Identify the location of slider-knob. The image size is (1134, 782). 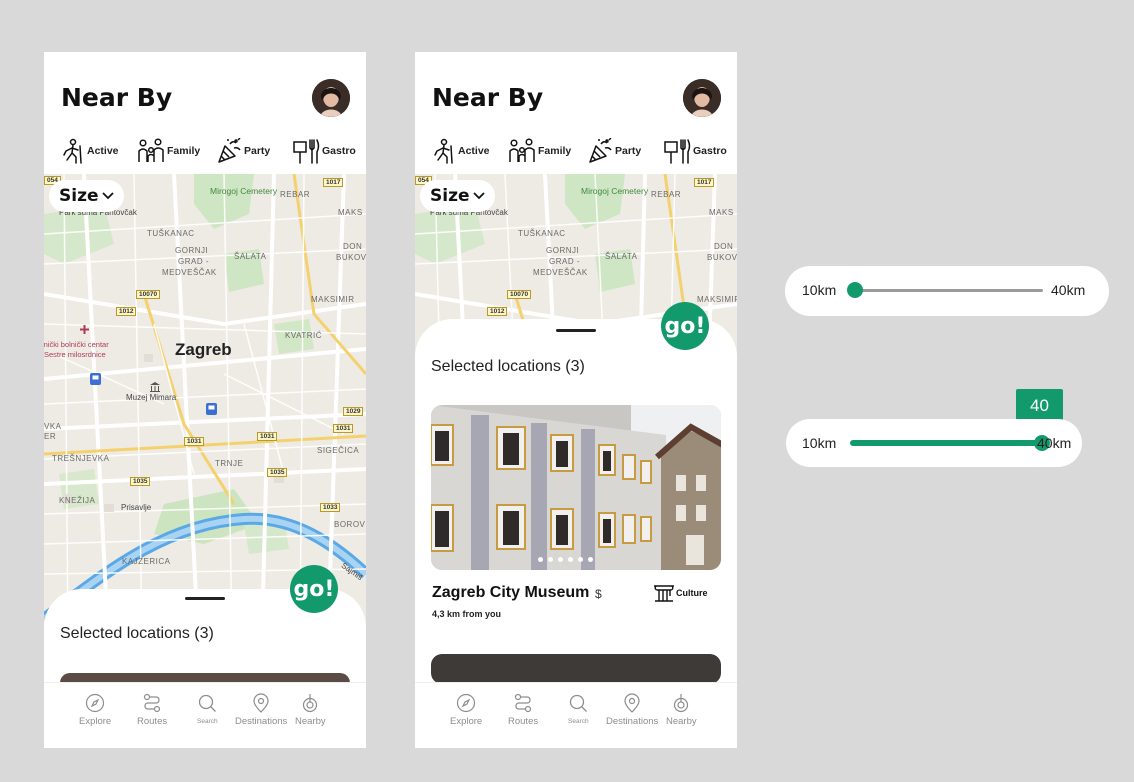
(855, 290).